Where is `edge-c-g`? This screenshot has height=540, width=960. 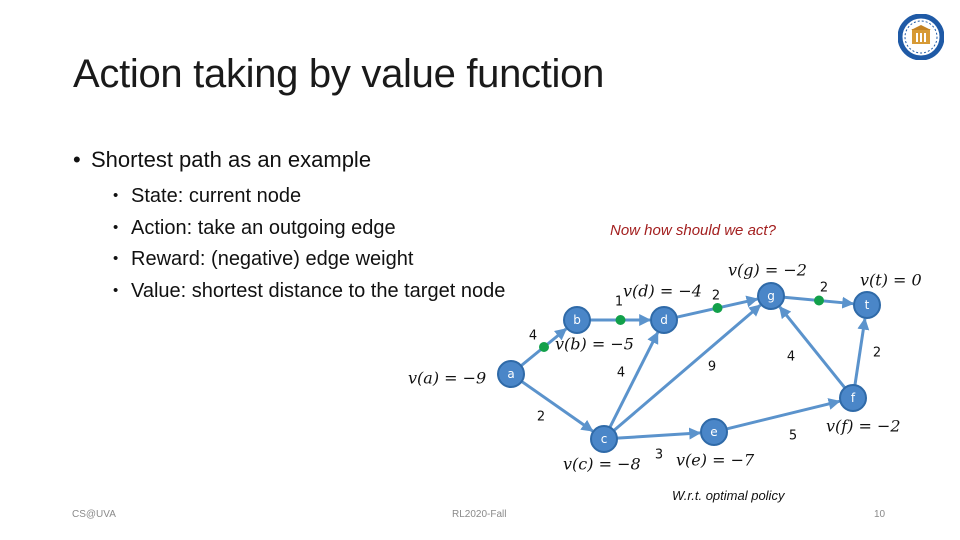
edge-c-g is located at coordinates (687, 367).